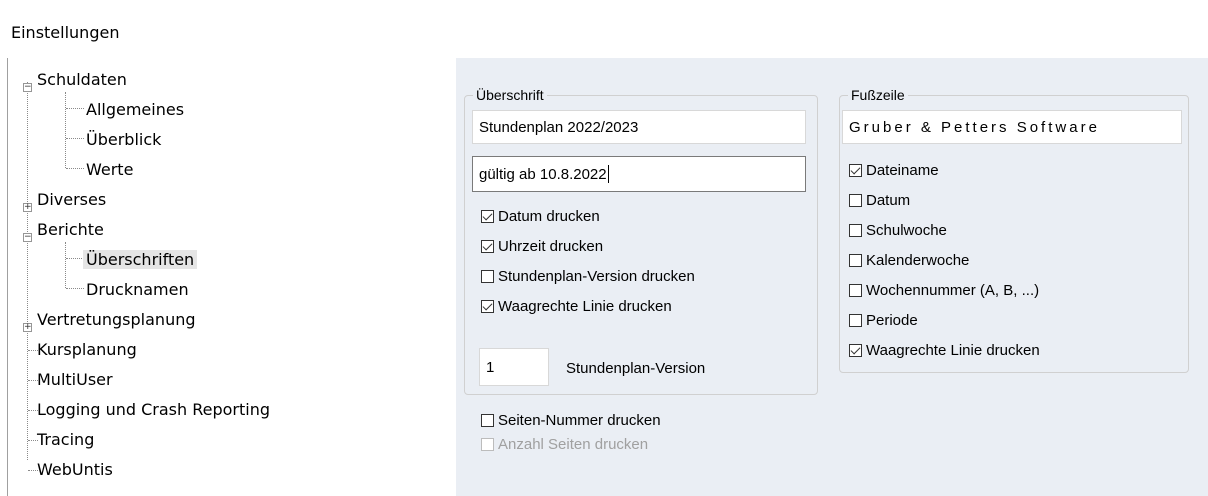 This screenshot has width=1208, height=496. What do you see at coordinates (543, 174) in the screenshot?
I see `header-line2-text: gültig ab 10.8.2022` at bounding box center [543, 174].